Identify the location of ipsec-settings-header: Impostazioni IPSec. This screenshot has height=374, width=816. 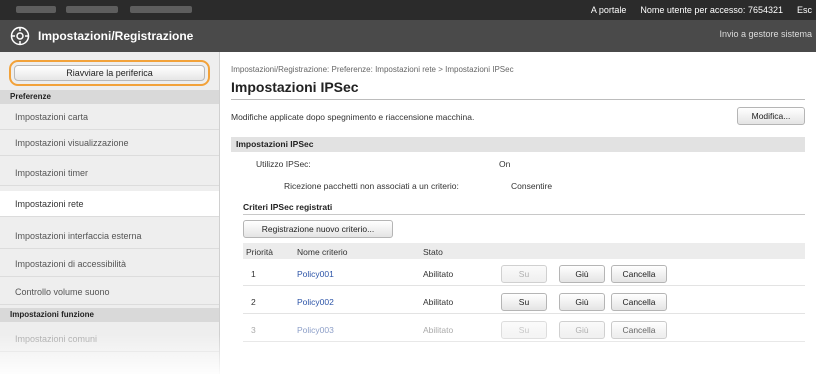
(518, 144).